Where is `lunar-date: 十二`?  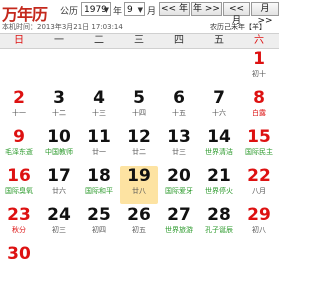 lunar-date: 十二 is located at coordinates (59, 113).